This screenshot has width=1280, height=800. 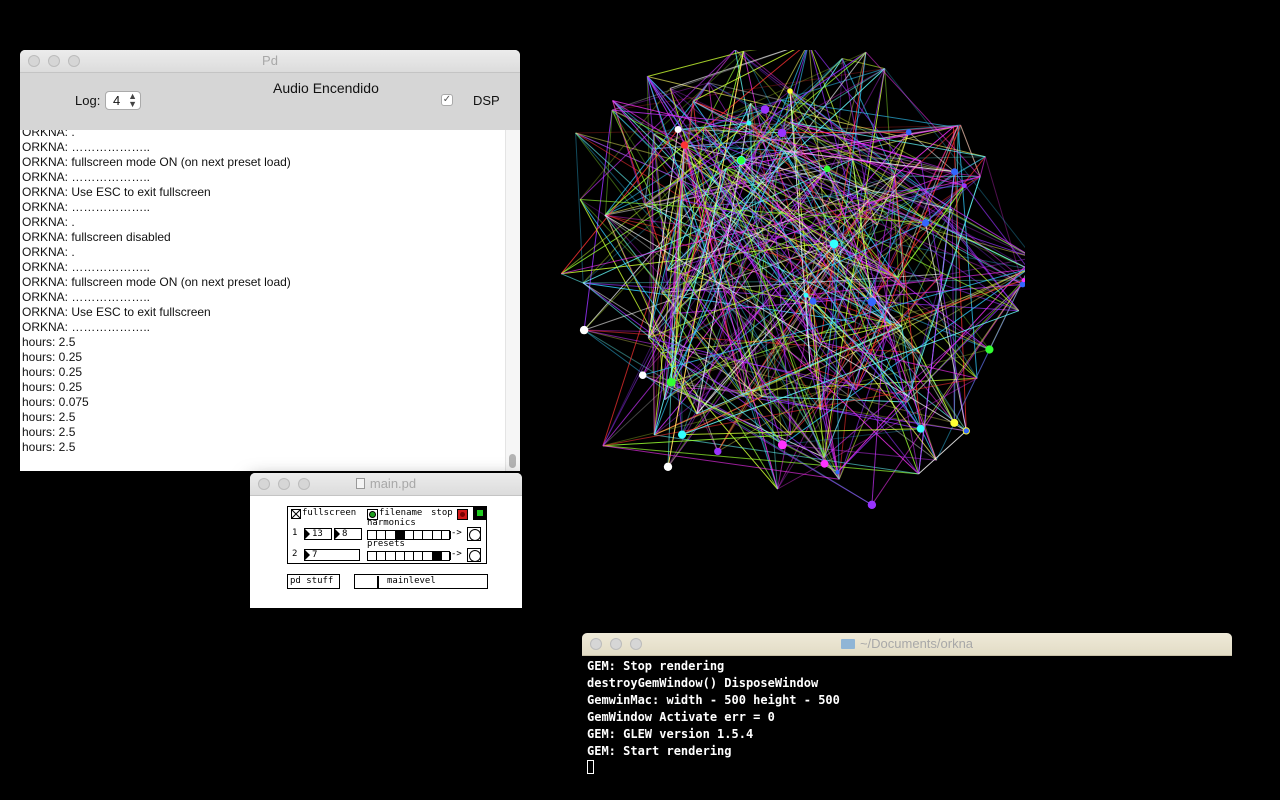 I want to click on harmonics-bang, so click(x=474, y=534).